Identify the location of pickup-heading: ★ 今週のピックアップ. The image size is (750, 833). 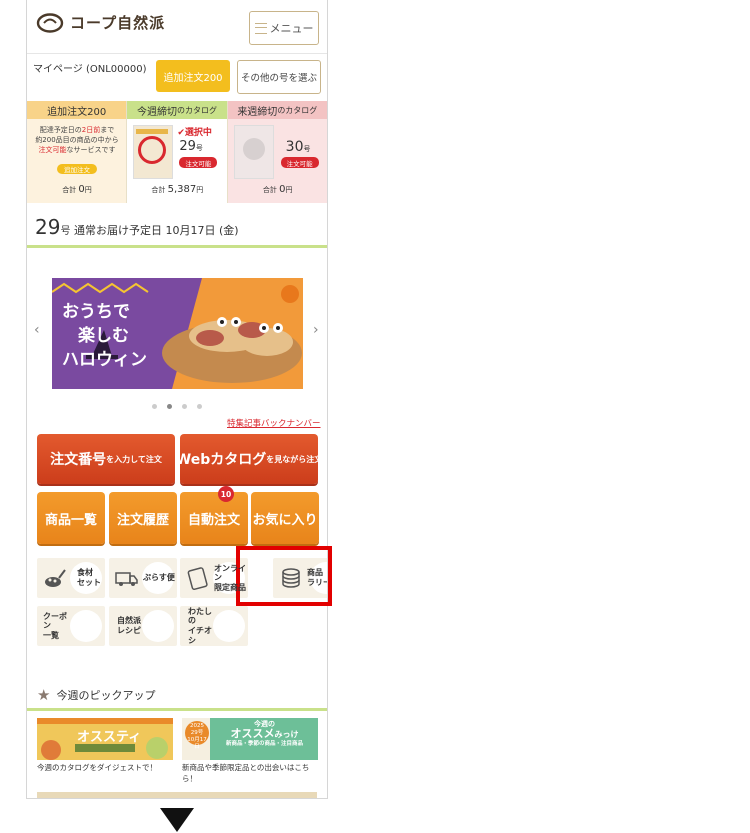
(96, 695).